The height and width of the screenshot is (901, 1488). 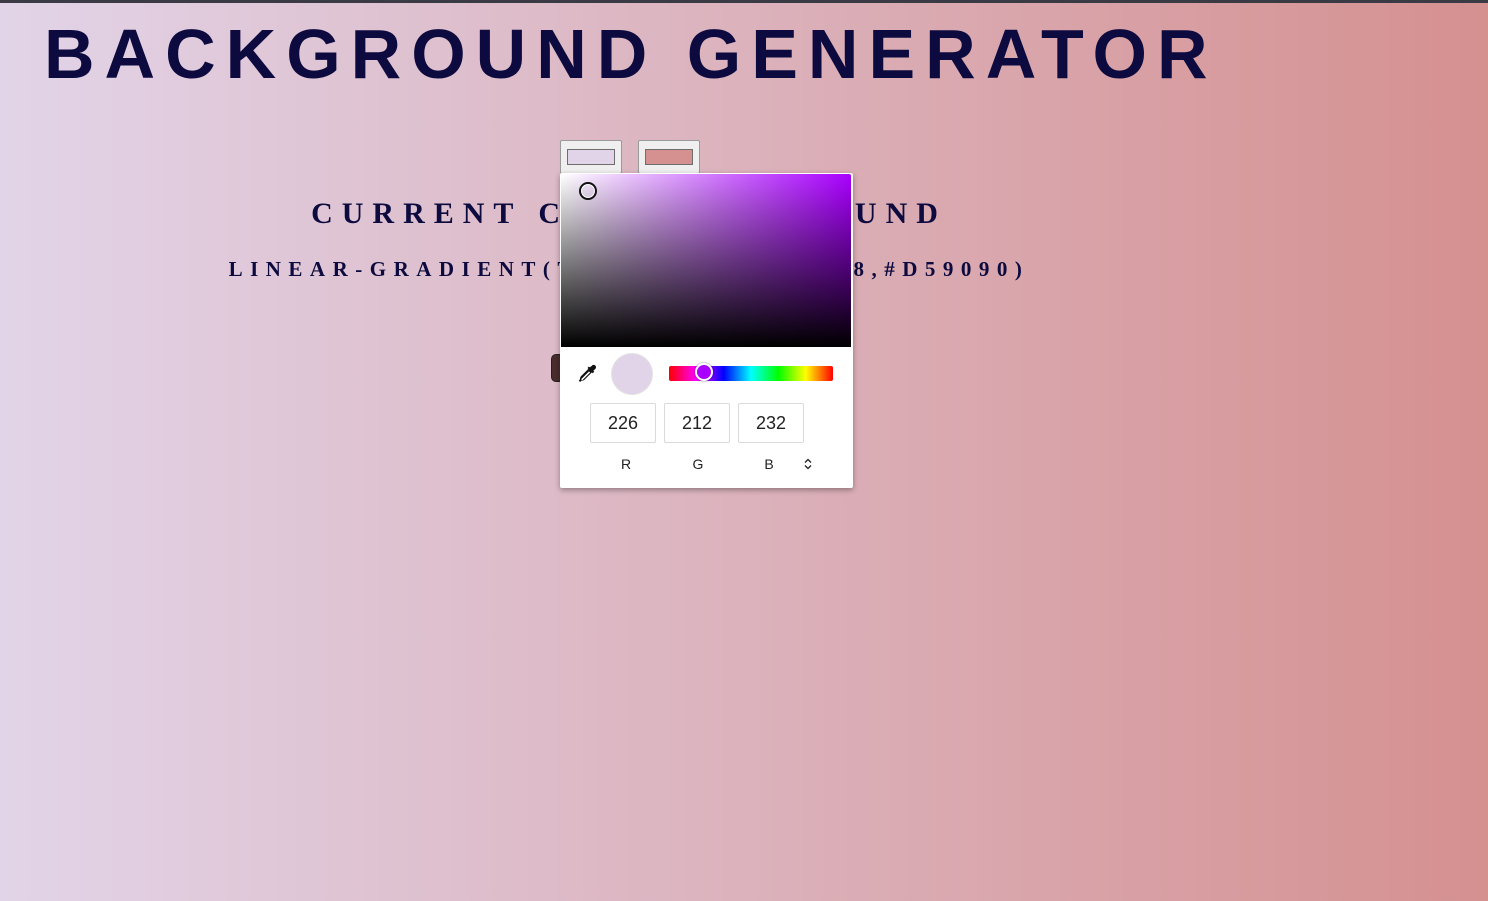 I want to click on color-input-1-swatch, so click(x=591, y=157).